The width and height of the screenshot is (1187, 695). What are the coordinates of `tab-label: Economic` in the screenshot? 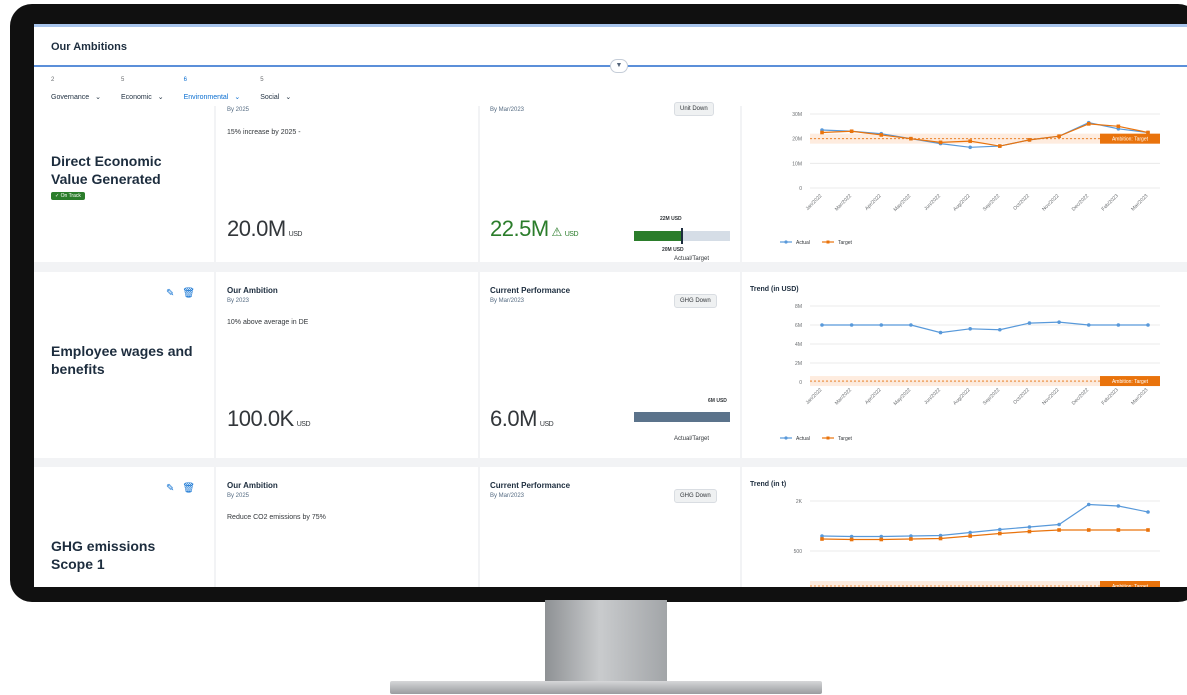 It's located at (136, 97).